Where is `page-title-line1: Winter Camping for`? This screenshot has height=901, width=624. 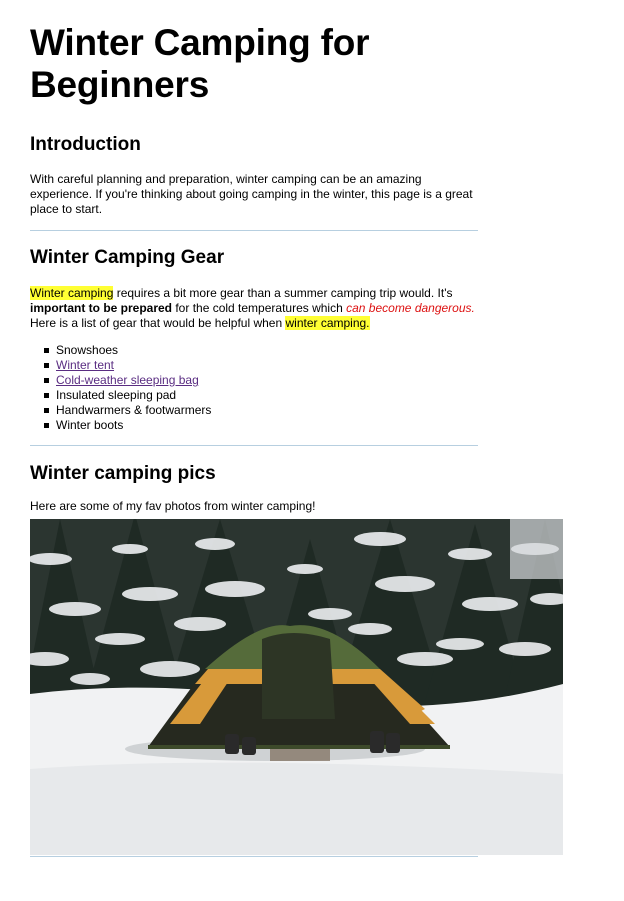 page-title-line1: Winter Camping for is located at coordinates (200, 42).